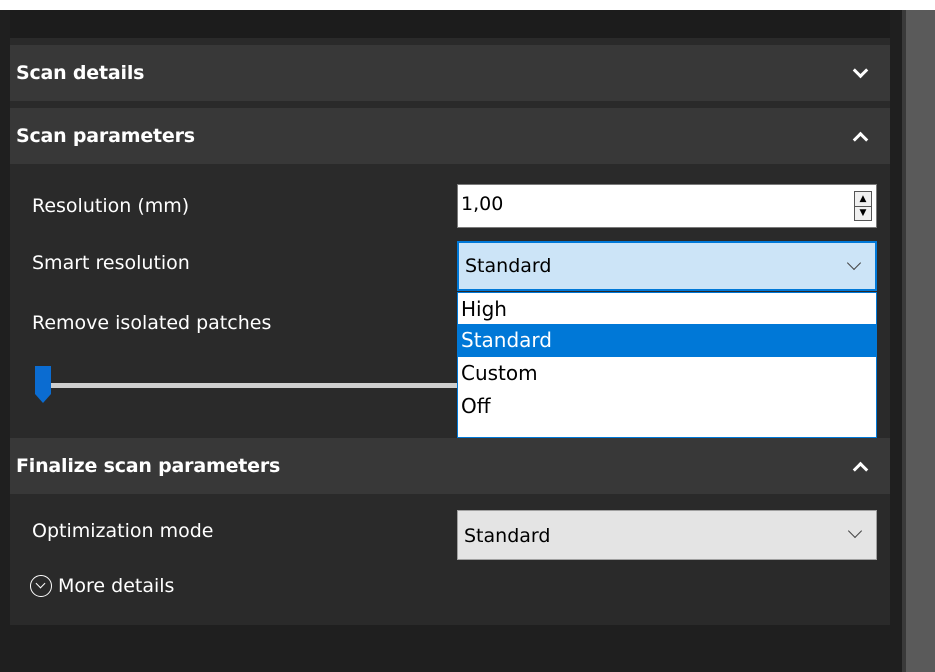 Image resolution: width=935 pixels, height=672 pixels. Describe the element at coordinates (667, 206) in the screenshot. I see `resolution-input: 1,00 ▲ ▼` at that location.